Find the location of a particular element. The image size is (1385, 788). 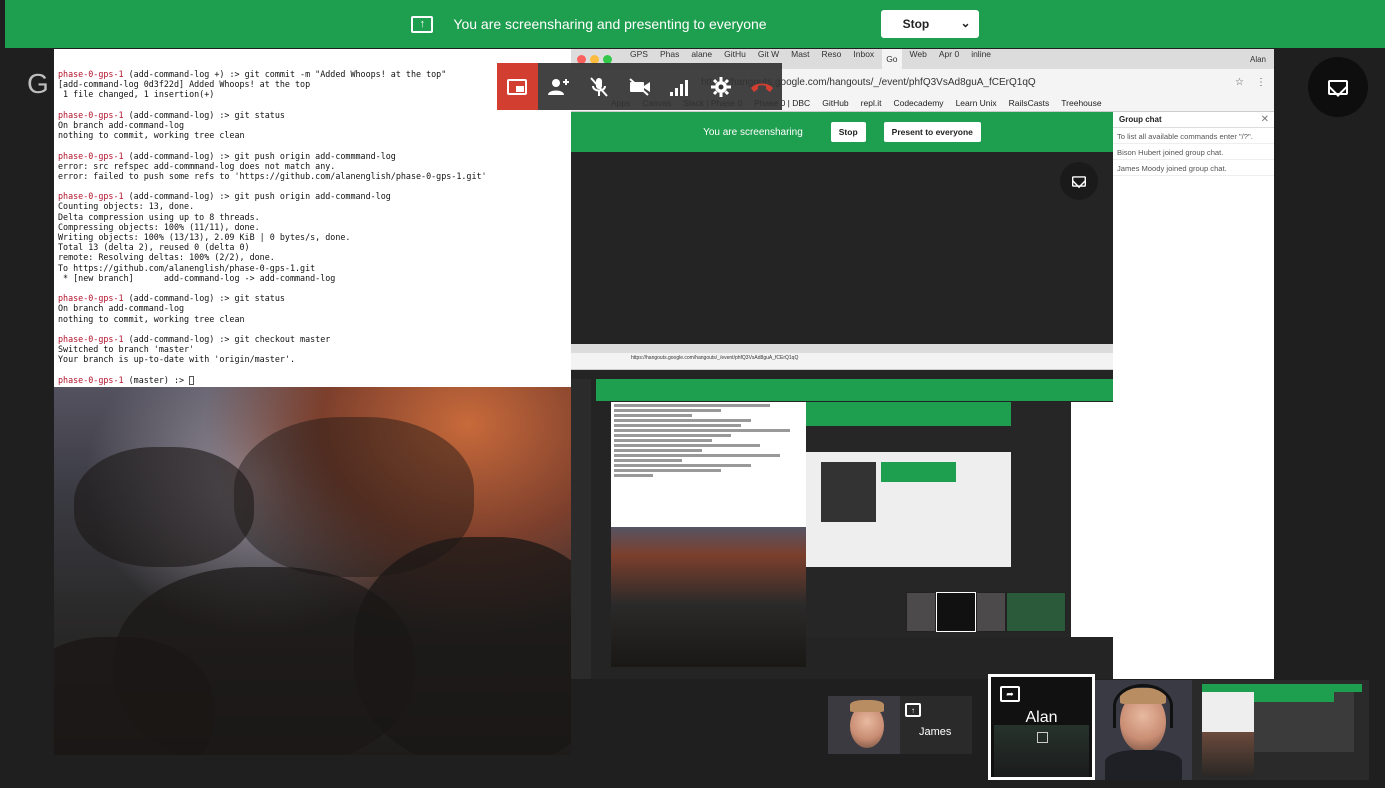

terminal-line: Switched to branch 'master' is located at coordinates (312, 349).